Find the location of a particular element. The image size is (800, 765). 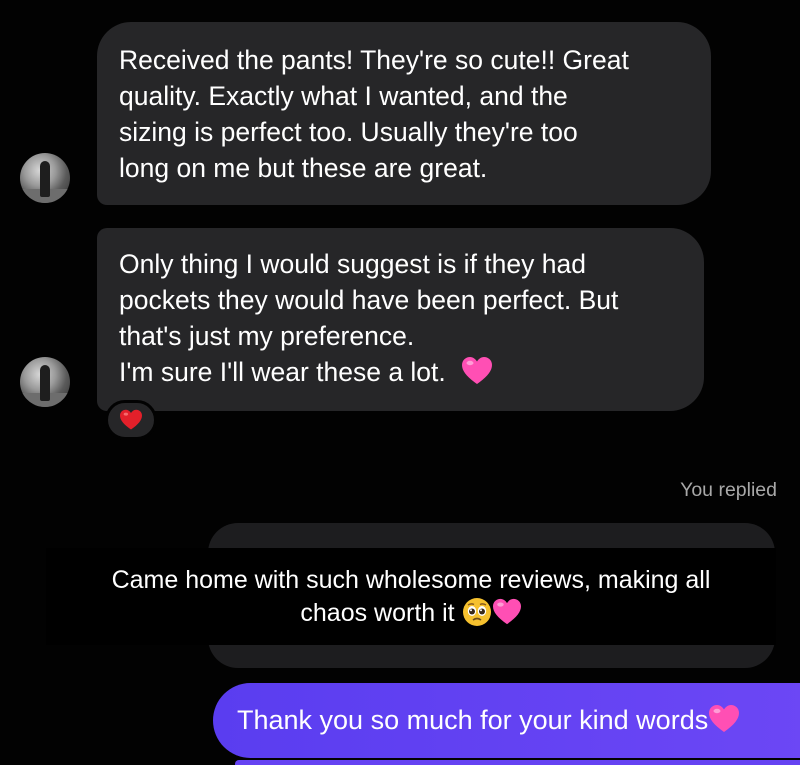

message-1-line-4: long on me but these are great. is located at coordinates (303, 168).